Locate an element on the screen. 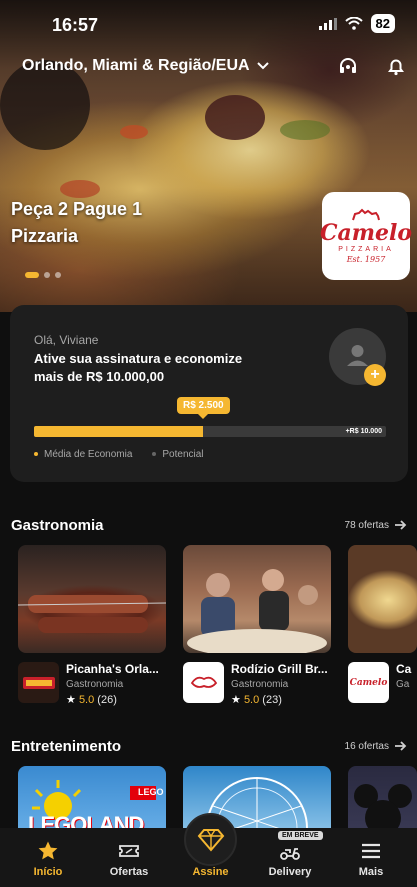  merchant-name: Ca is located at coordinates (404, 669).